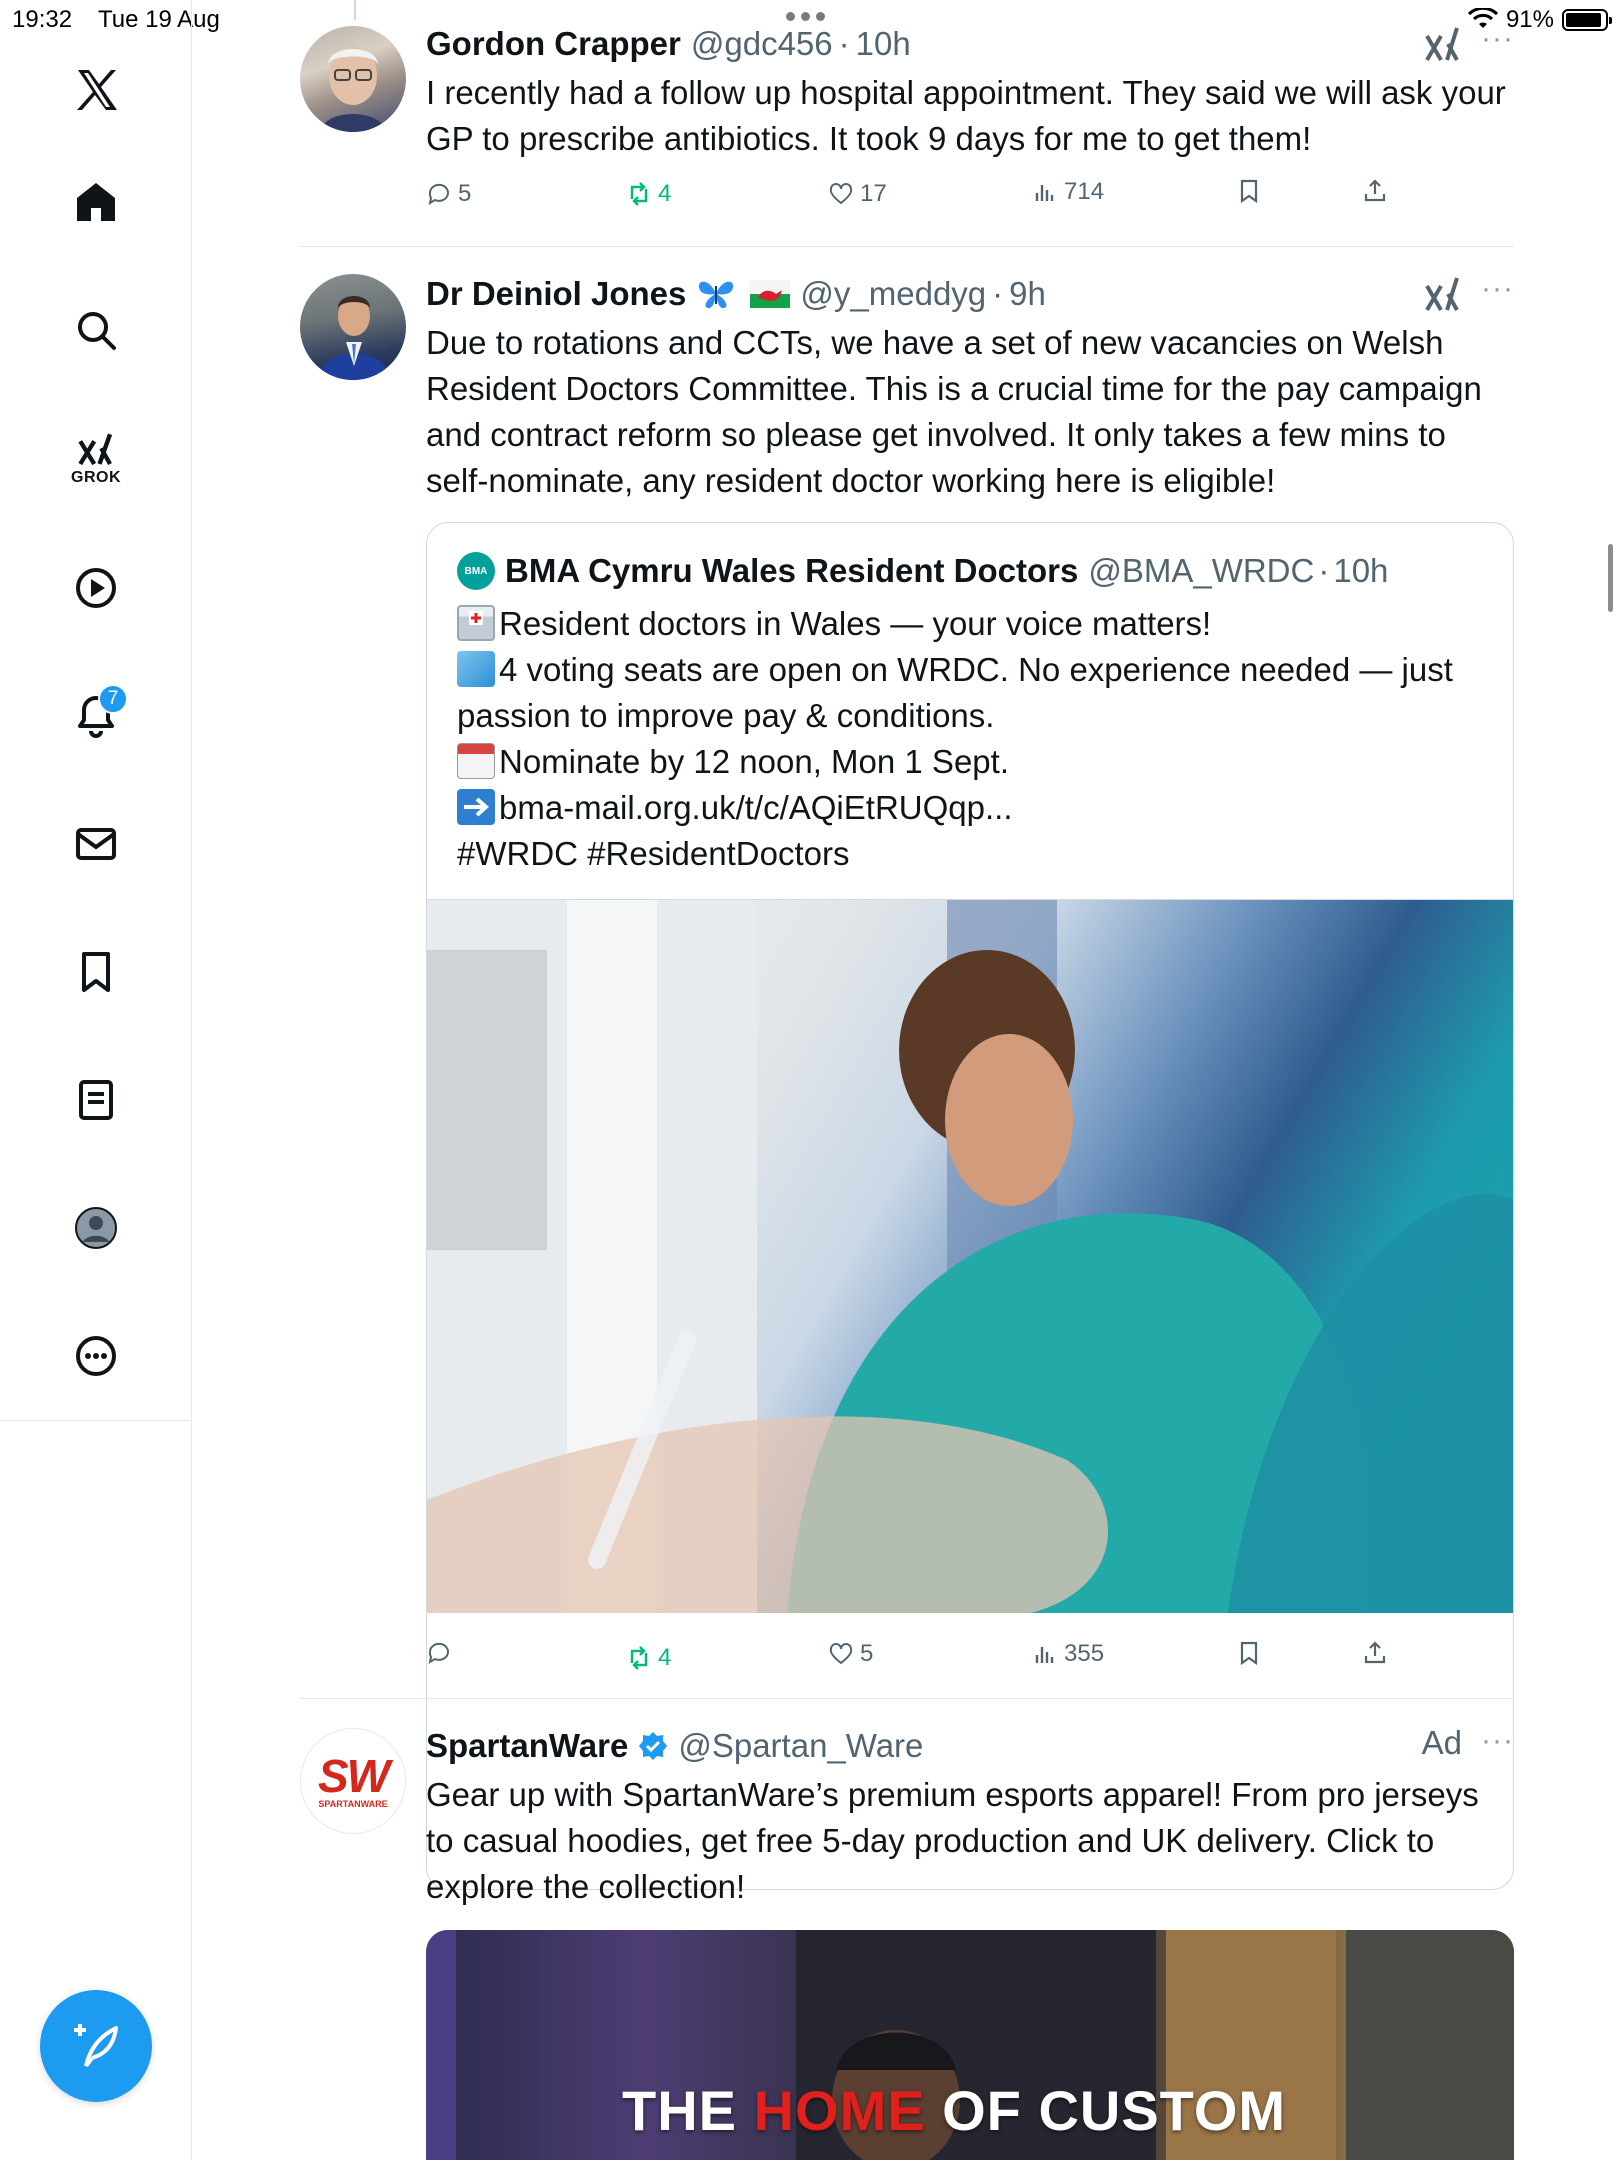  I want to click on author-handle: @Spartan_Ware, so click(800, 1746).